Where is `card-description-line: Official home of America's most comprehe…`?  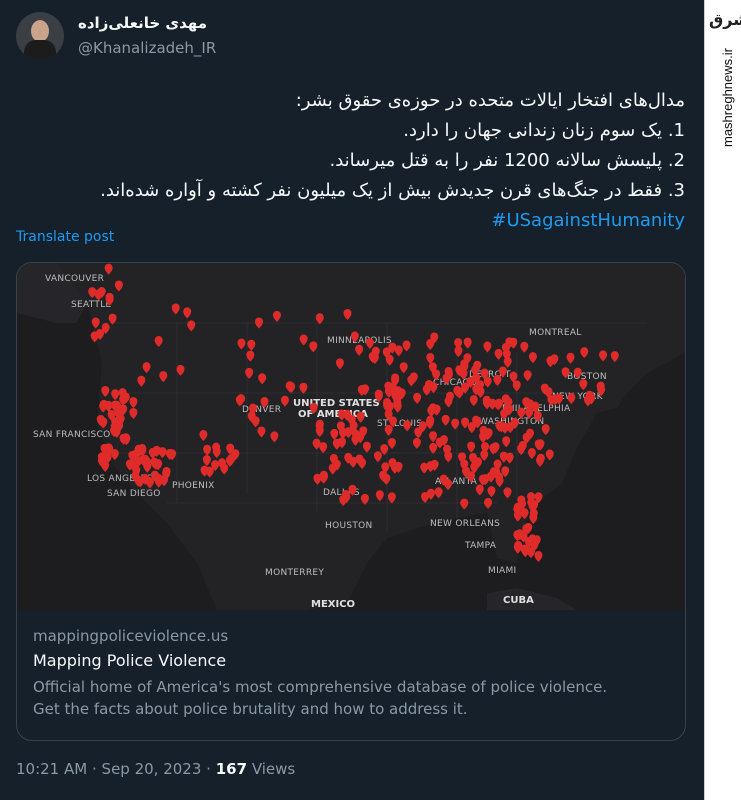
card-description-line: Official home of America's most comprehe… is located at coordinates (320, 687).